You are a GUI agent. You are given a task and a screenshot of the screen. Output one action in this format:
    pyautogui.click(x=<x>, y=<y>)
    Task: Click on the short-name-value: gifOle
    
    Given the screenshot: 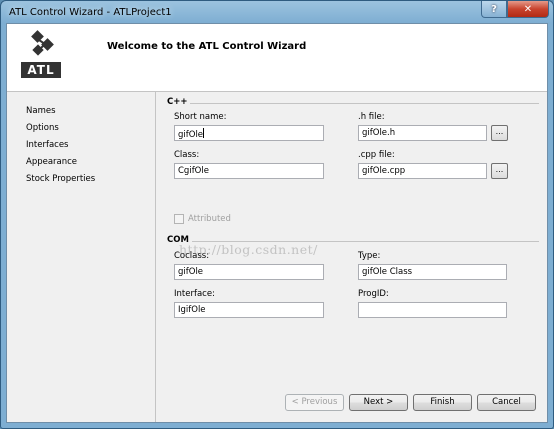 What is the action you would take?
    pyautogui.click(x=191, y=135)
    